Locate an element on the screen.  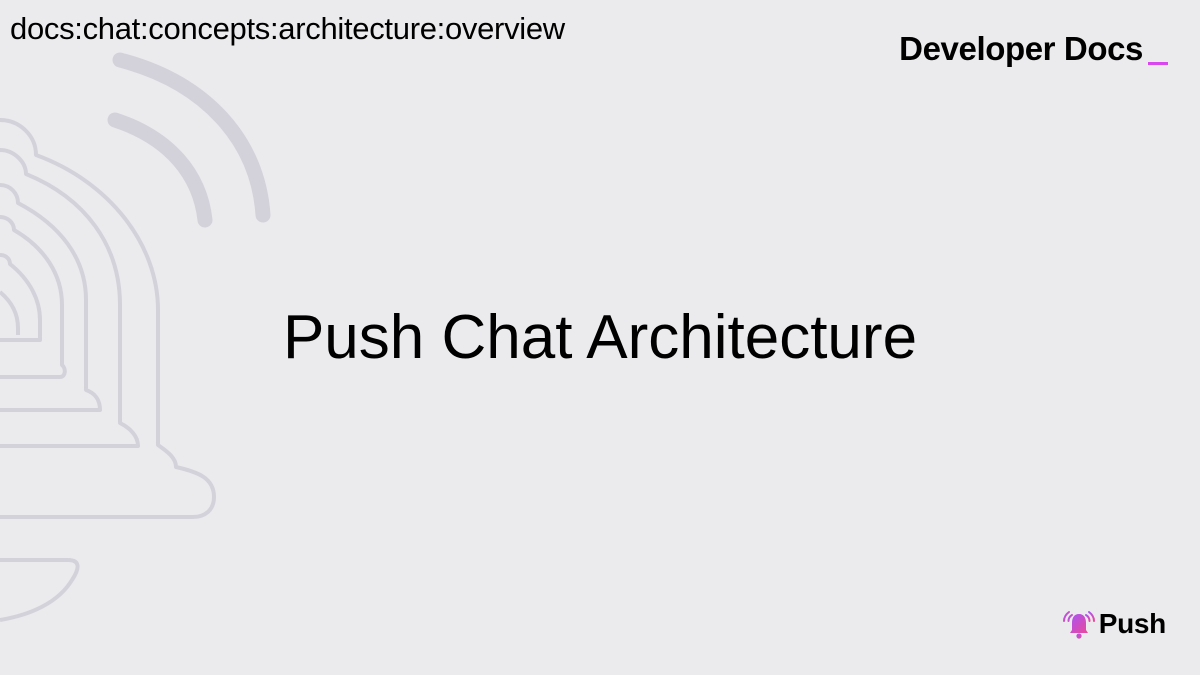
push-logo: Push is located at coordinates (1113, 624).